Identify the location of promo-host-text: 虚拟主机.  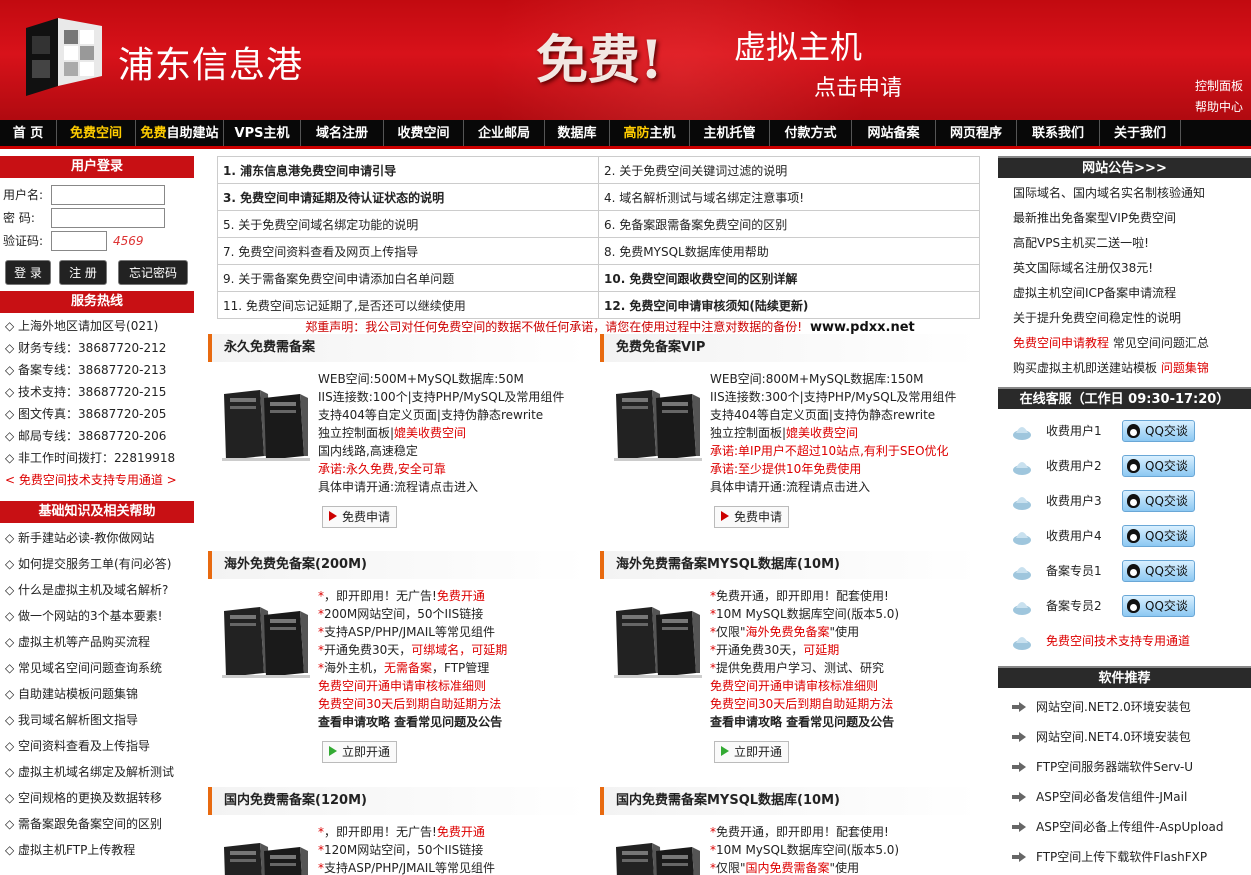
(798, 45).